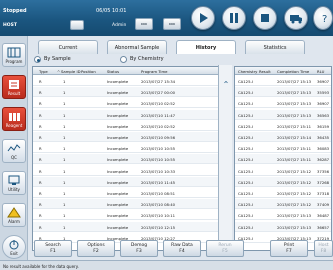 The width and height of the screenshot is (333, 270). Describe the element at coordinates (283, 181) in the screenshot. I see `table-row: CA125-I 2013/07/27 15:12 37268` at that location.